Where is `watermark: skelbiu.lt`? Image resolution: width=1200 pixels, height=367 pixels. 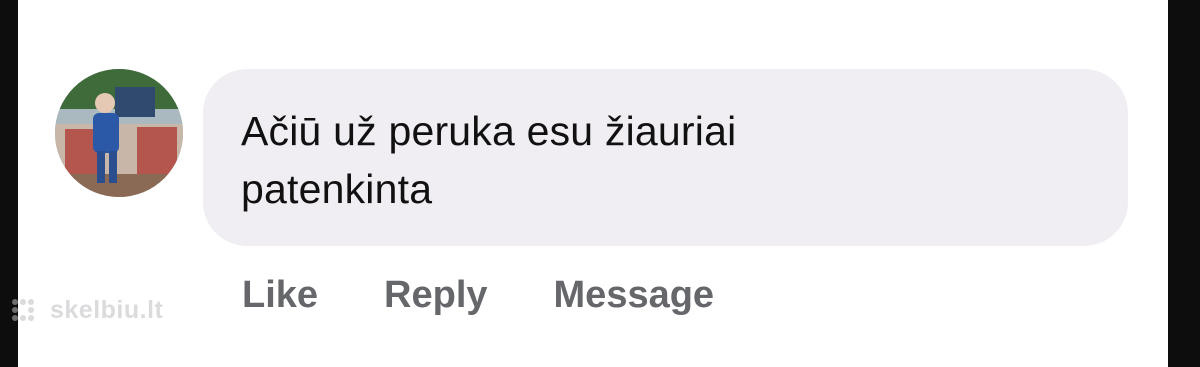
watermark: skelbiu.lt is located at coordinates (84, 310).